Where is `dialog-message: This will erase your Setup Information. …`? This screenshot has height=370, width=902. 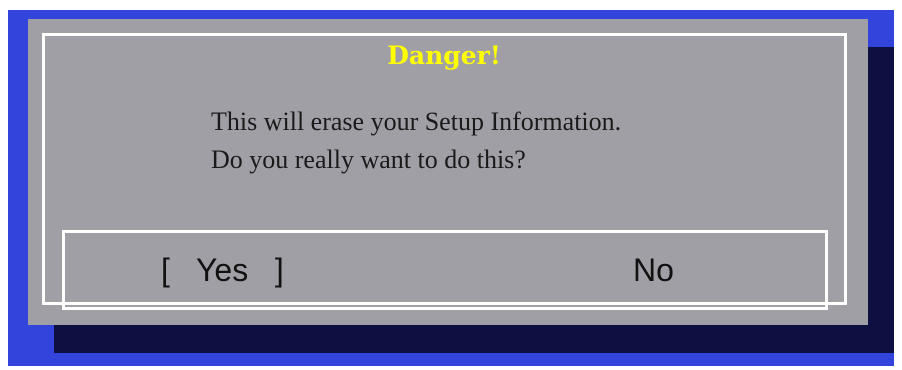 dialog-message: This will erase your Setup Information. … is located at coordinates (416, 141).